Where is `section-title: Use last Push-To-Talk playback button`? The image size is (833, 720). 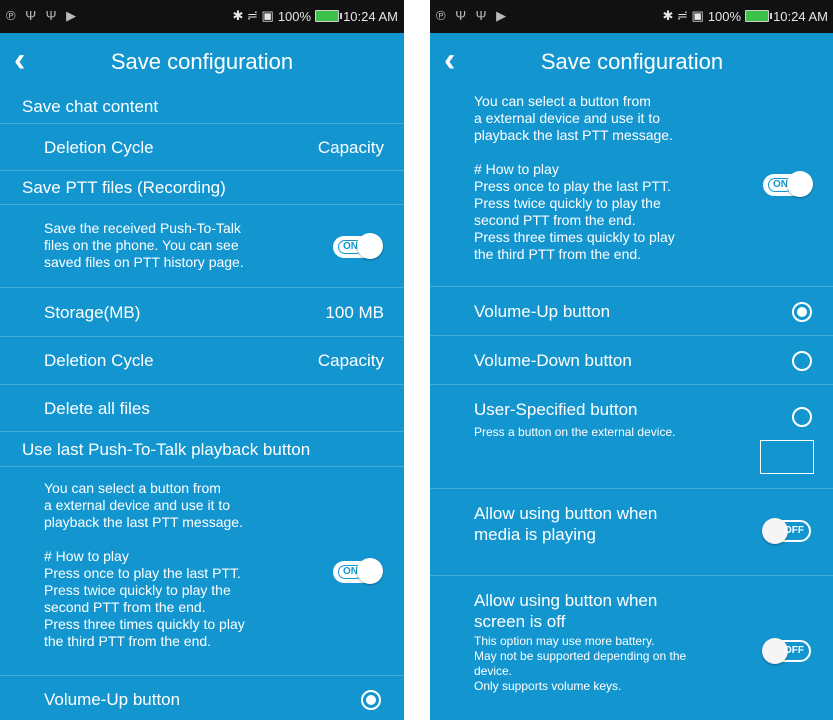
section-title: Use last Push-To-Talk playback button is located at coordinates (166, 449).